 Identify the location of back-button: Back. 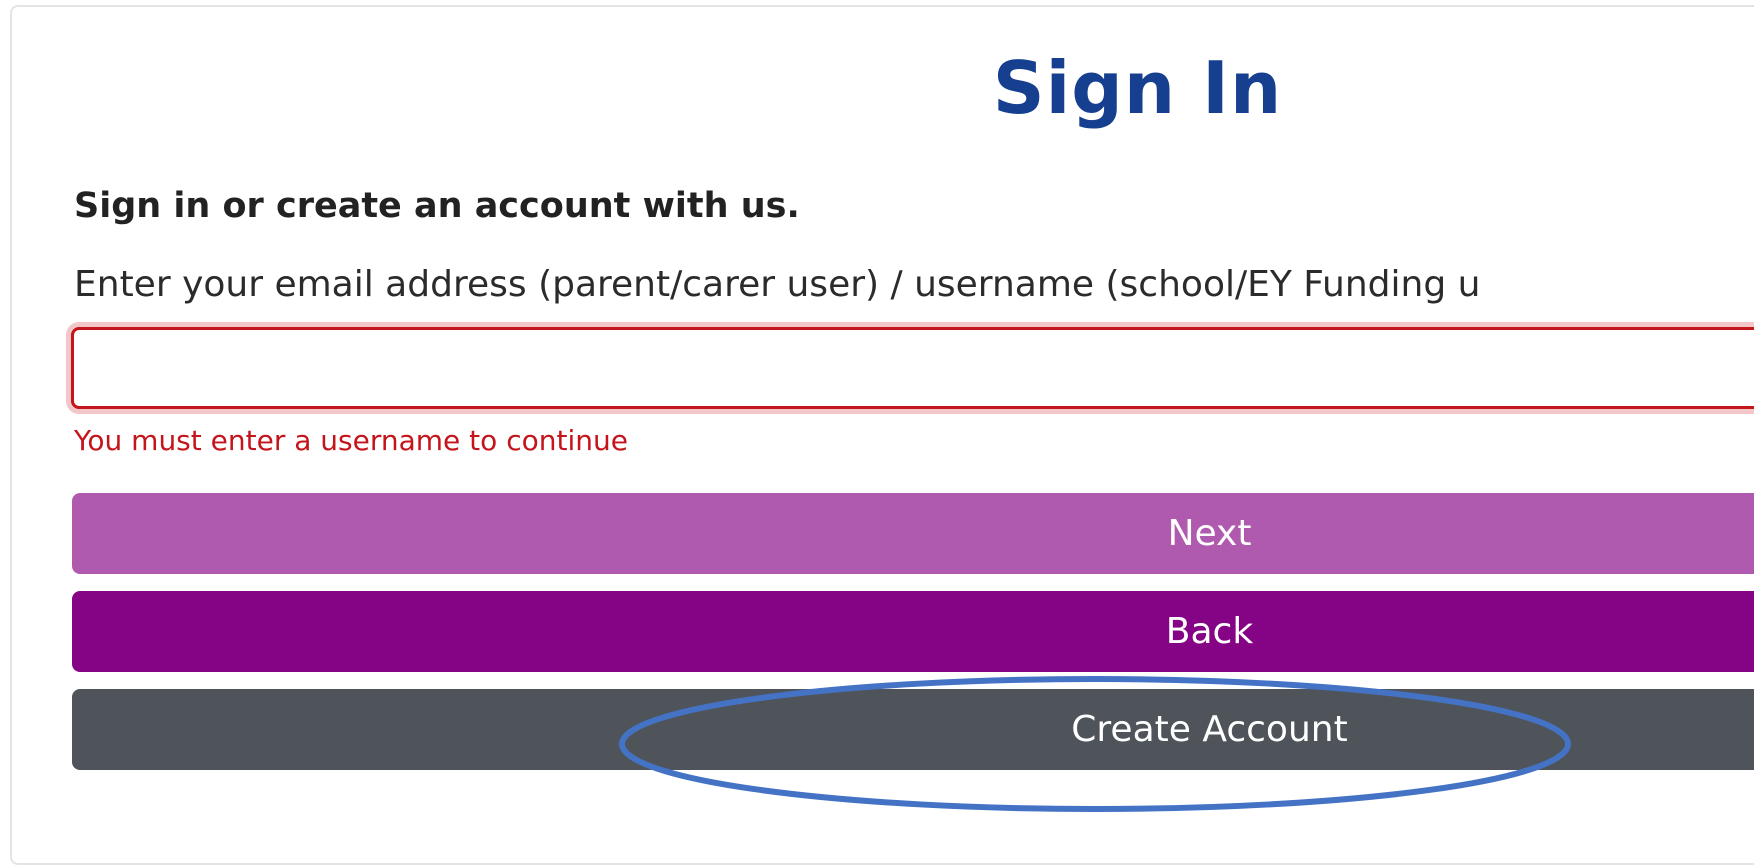
(913, 631).